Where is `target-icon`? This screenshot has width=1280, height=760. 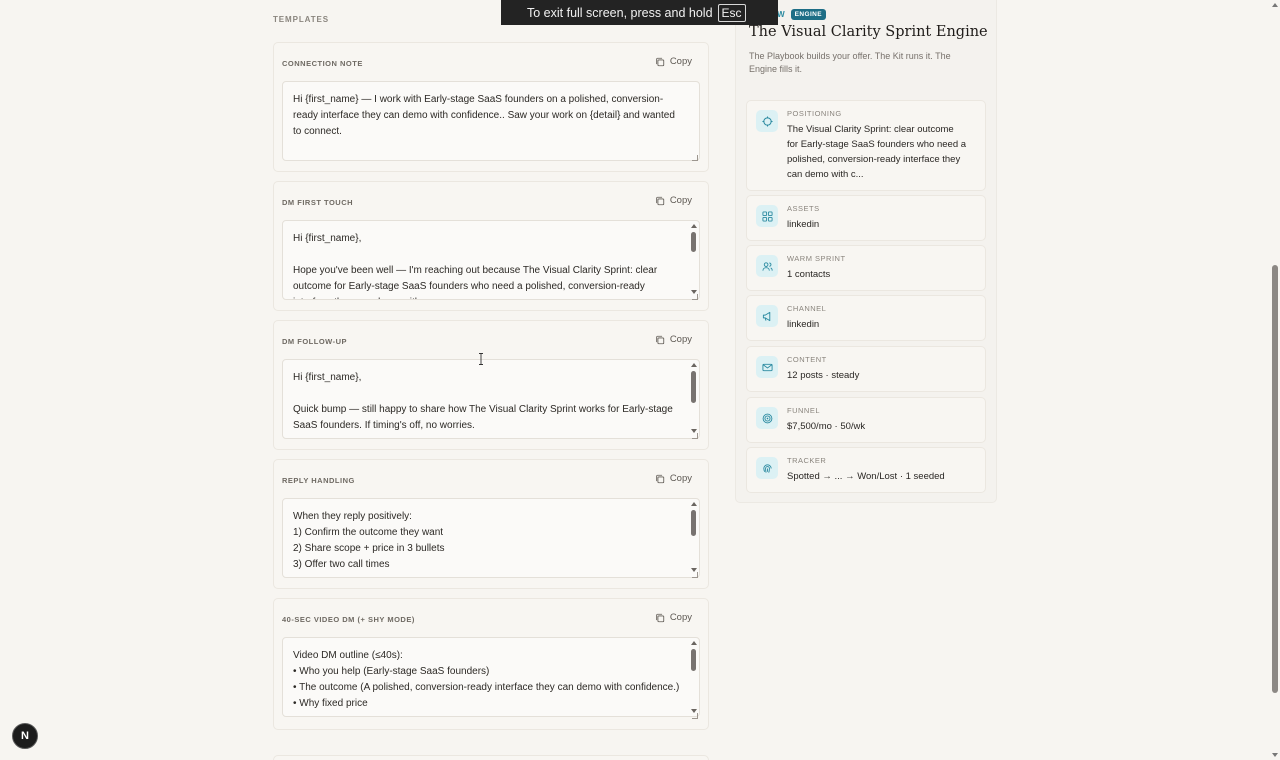 target-icon is located at coordinates (767, 121).